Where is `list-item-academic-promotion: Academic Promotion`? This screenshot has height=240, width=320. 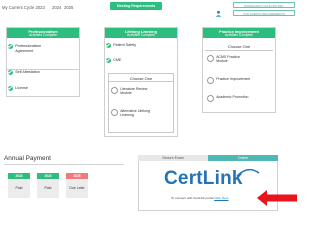
list-item-academic-promotion: Academic Promotion is located at coordinates (237, 98).